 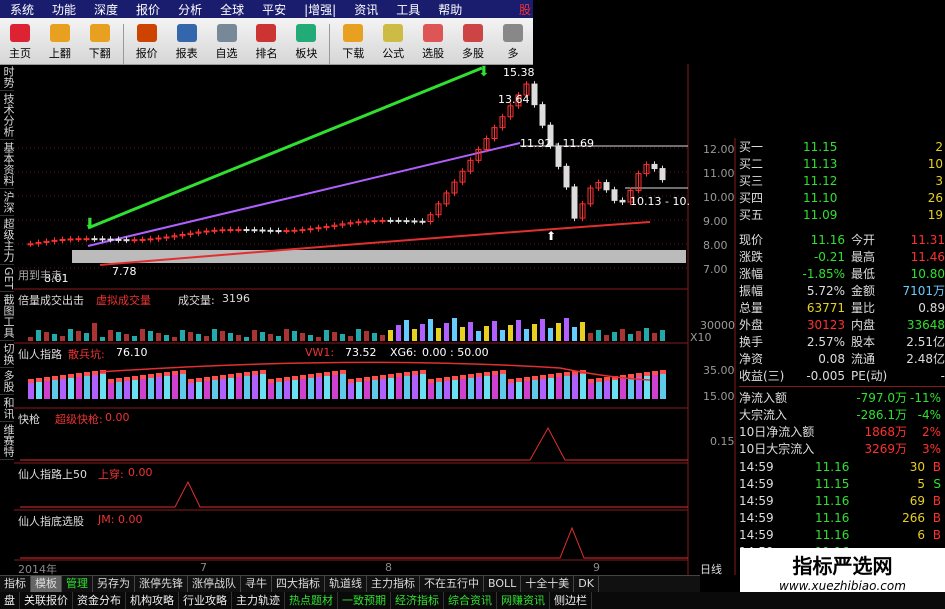 What do you see at coordinates (15, 584) in the screenshot?
I see `indicator-tab-0: 指标` at bounding box center [15, 584].